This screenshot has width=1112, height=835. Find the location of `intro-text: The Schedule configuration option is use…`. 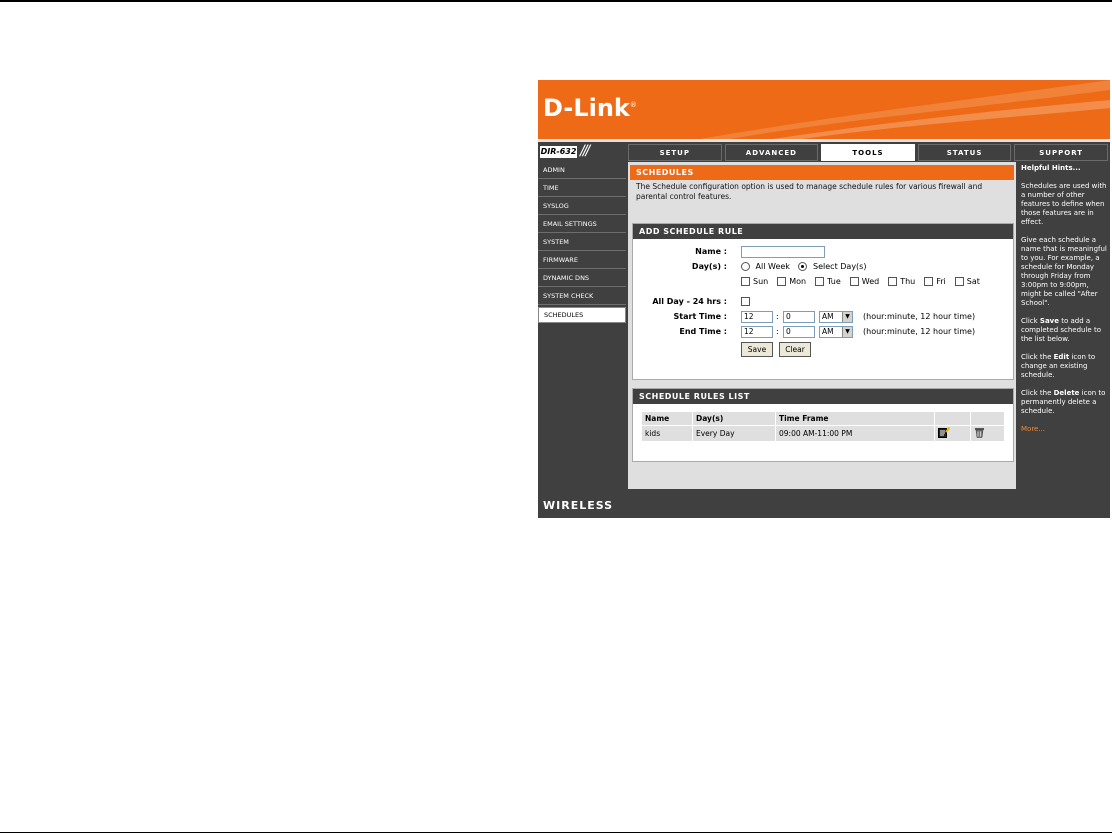

intro-text: The Schedule configuration option is use… is located at coordinates (809, 191).